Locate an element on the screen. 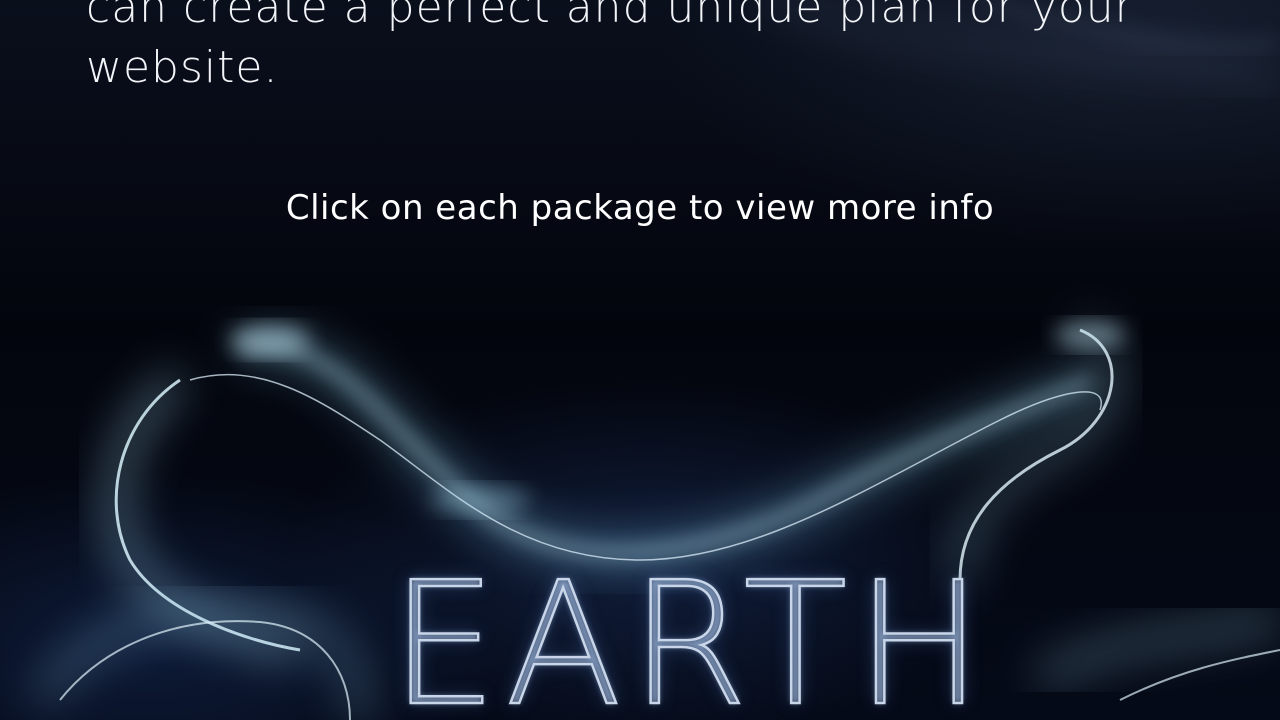 This screenshot has width=1280, height=720. package-title-earth: EARTH is located at coordinates (719, 637).